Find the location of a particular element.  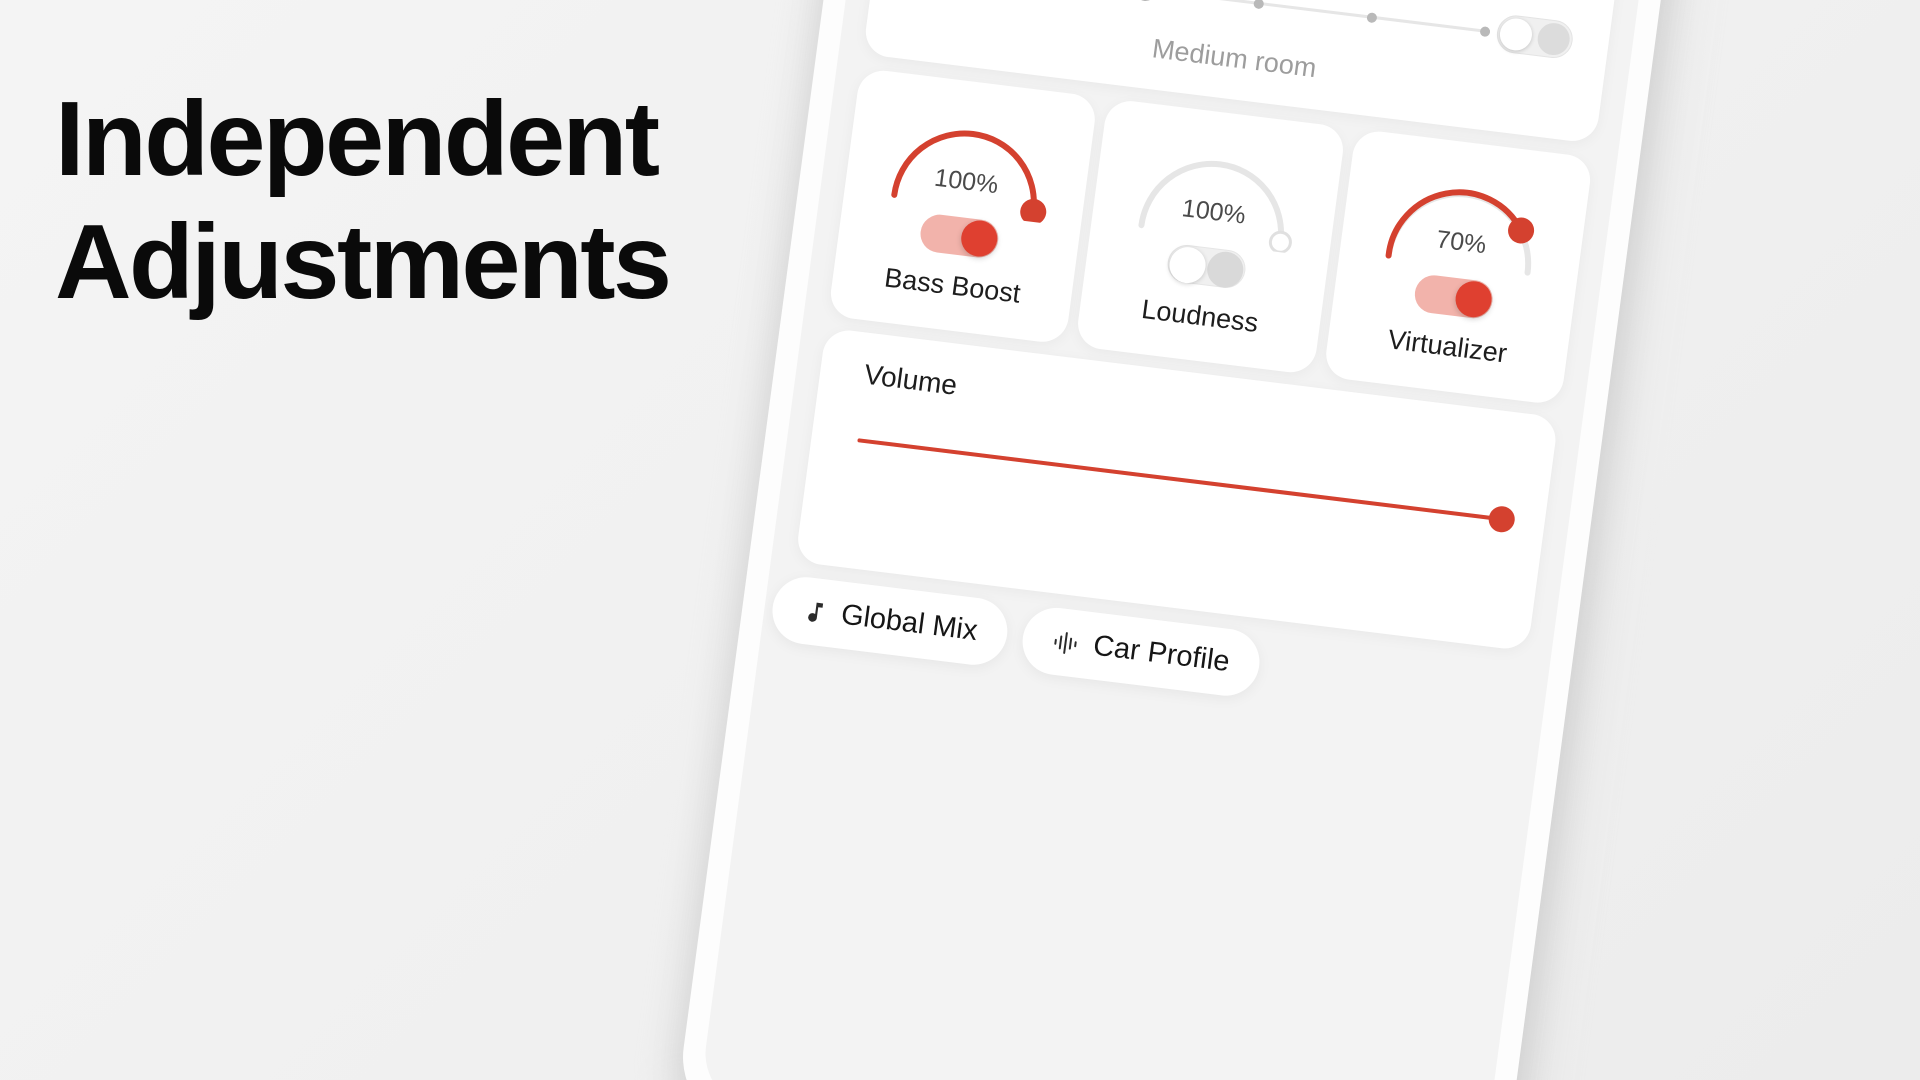

global-mix-button: Global Mix is located at coordinates (890, 621).